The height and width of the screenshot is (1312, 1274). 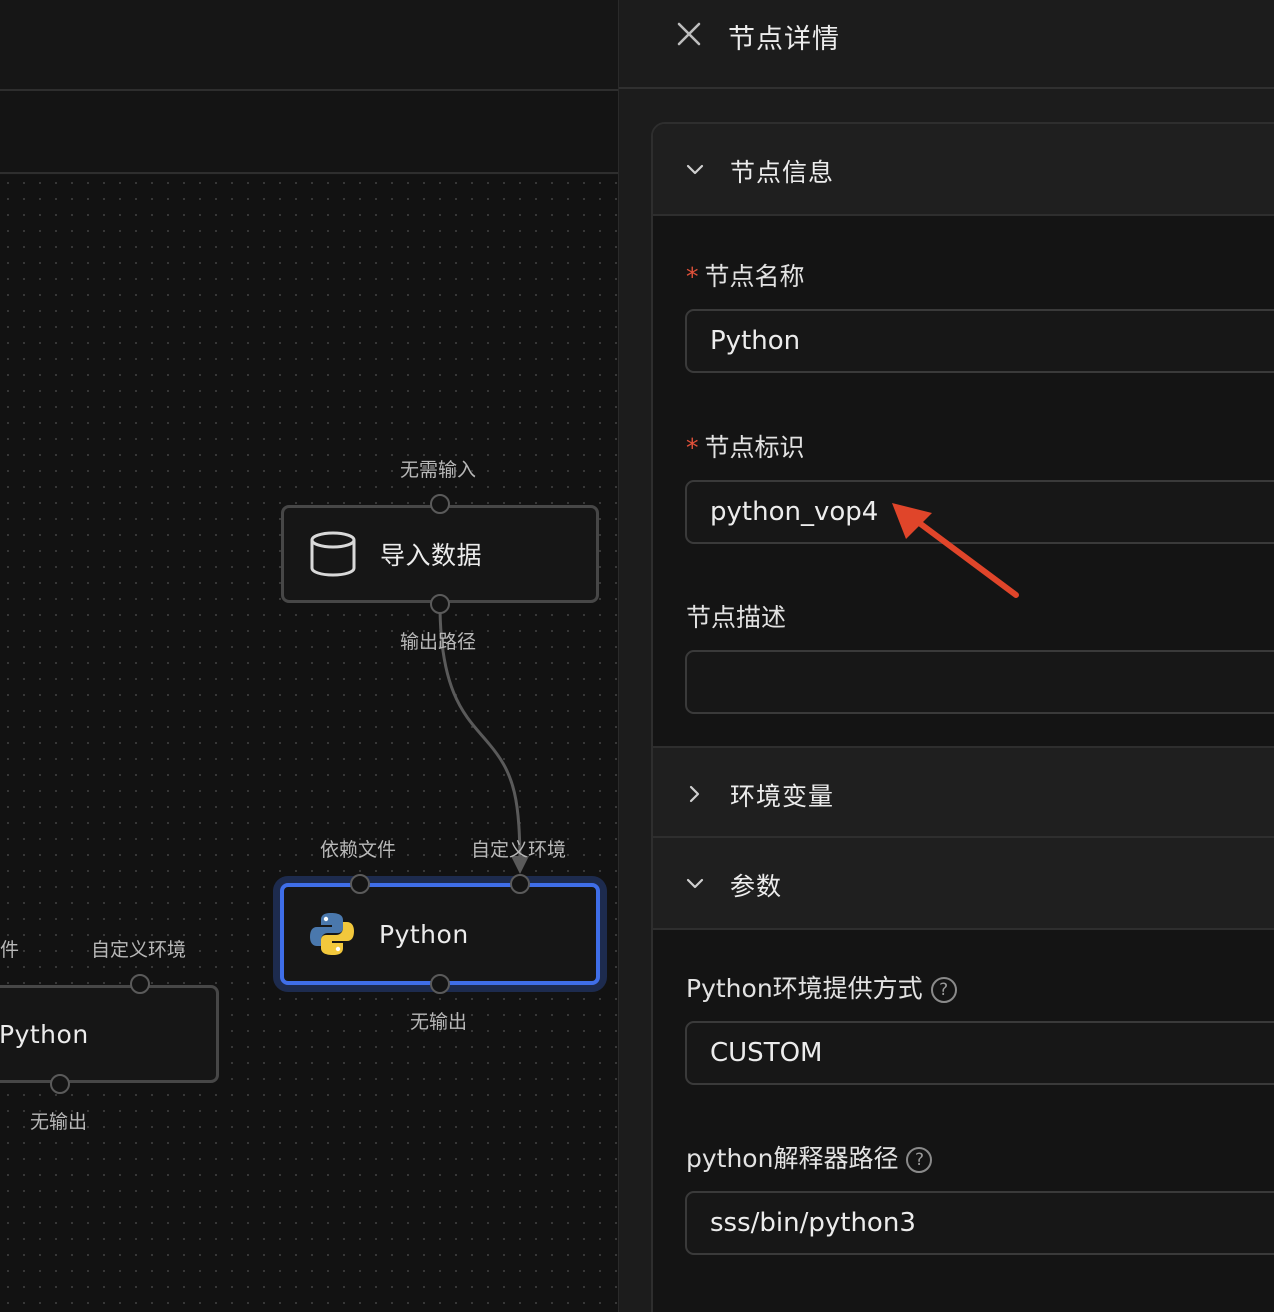 What do you see at coordinates (821, 987) in the screenshot?
I see `field-label-env-provider: Python环境提供方式?` at bounding box center [821, 987].